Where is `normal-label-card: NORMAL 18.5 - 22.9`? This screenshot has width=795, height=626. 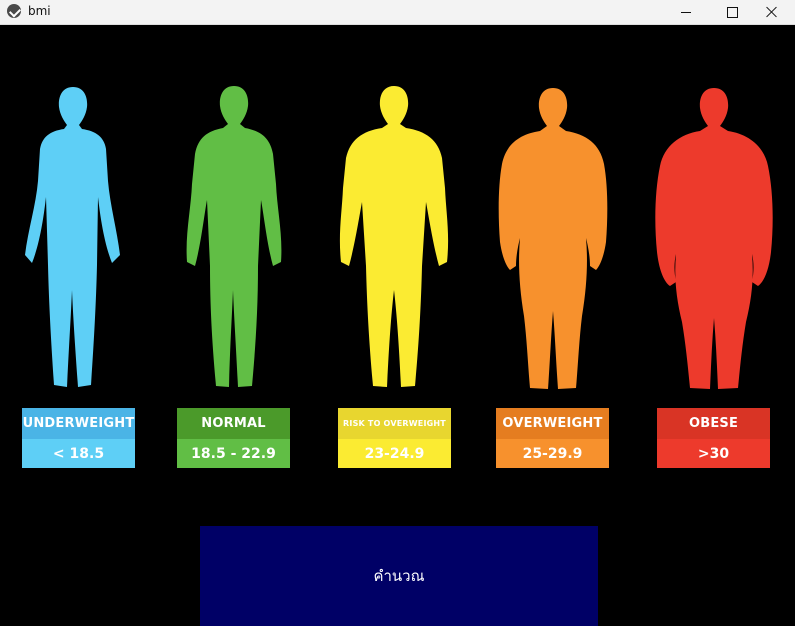 normal-label-card: NORMAL 18.5 - 22.9 is located at coordinates (233, 438).